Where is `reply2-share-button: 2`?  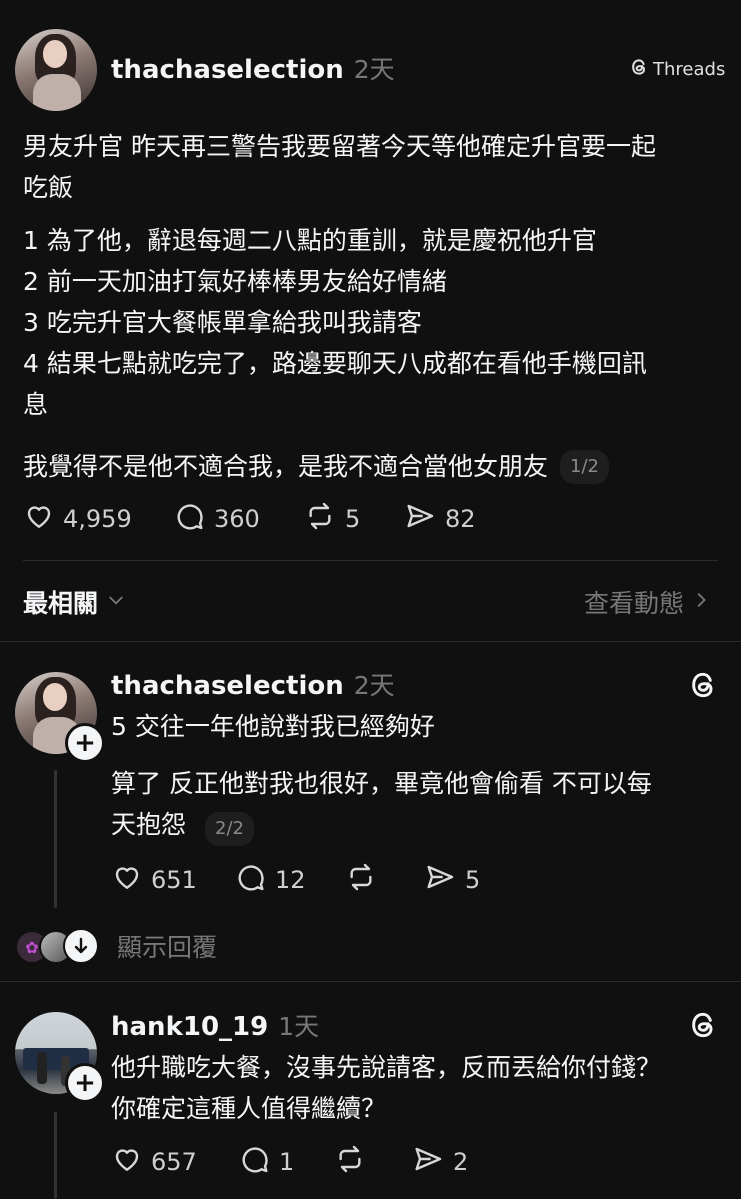
reply2-share-button: 2 is located at coordinates (439, 1162).